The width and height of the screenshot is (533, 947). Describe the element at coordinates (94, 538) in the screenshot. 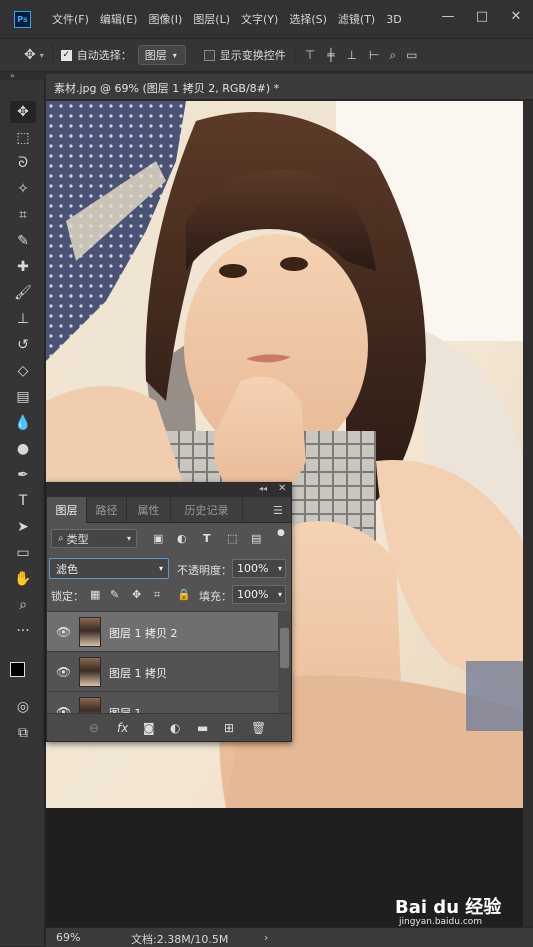

I see `filter-type-dropdown: ⌕ 类型 ▾` at that location.